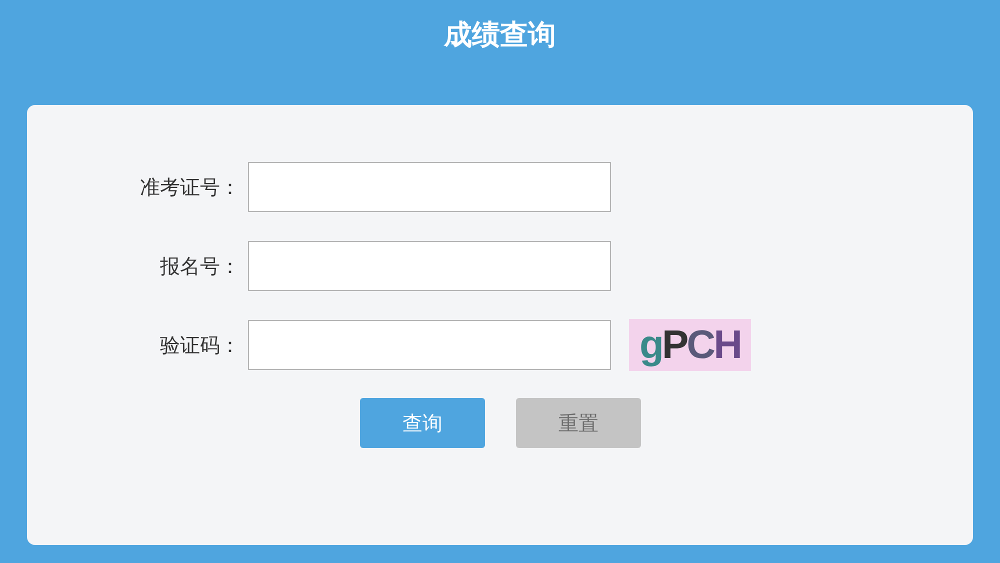  I want to click on field-label: 报名号：, so click(200, 266).